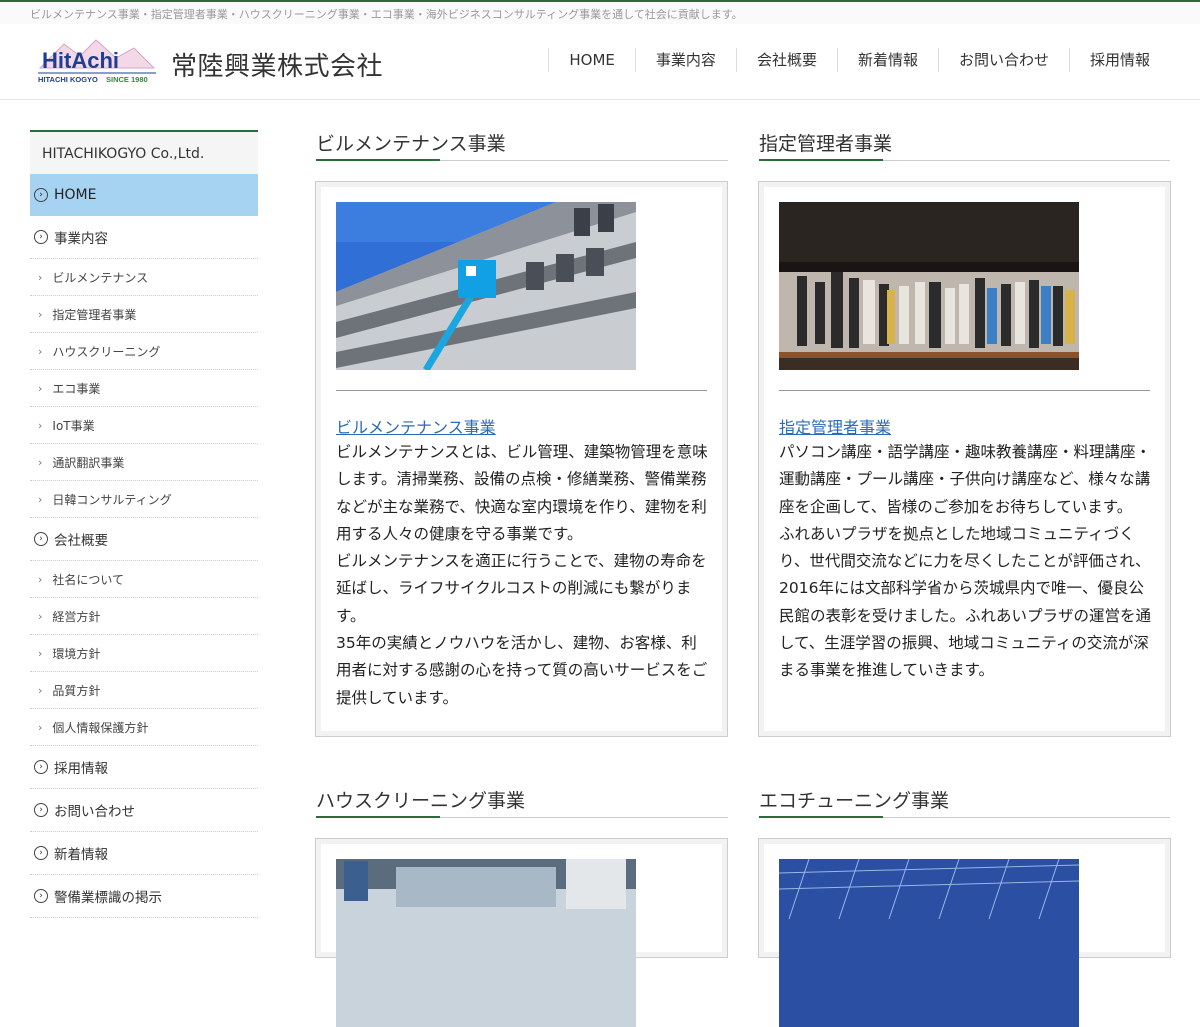 The image size is (1200, 1027). What do you see at coordinates (81, 769) in the screenshot?
I see `sidebar-item-label: 採用情報` at bounding box center [81, 769].